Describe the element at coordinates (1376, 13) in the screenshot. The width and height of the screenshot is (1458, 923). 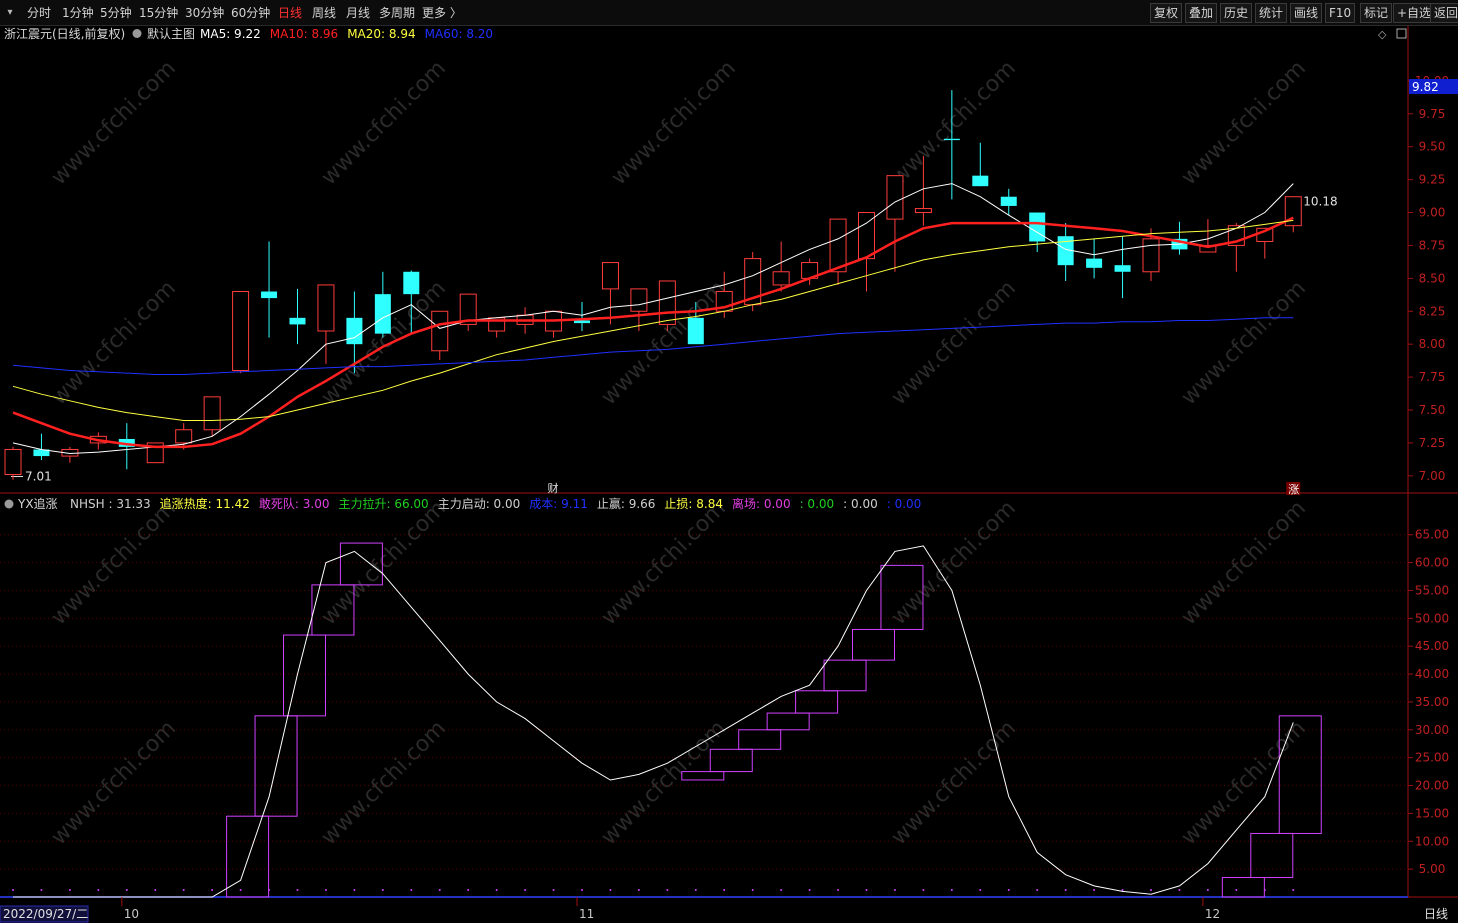
I see `mark-button: 标记` at that location.